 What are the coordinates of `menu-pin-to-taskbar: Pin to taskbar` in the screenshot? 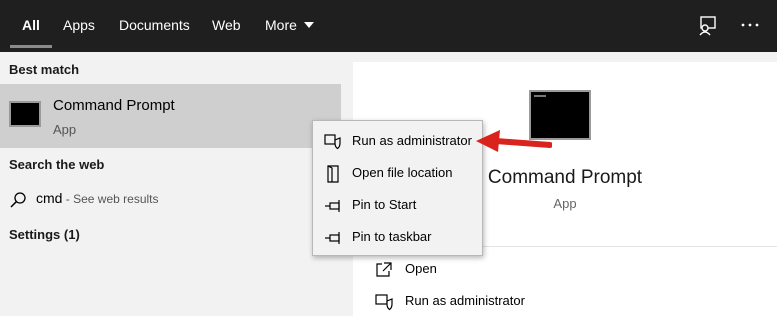 It's located at (397, 237).